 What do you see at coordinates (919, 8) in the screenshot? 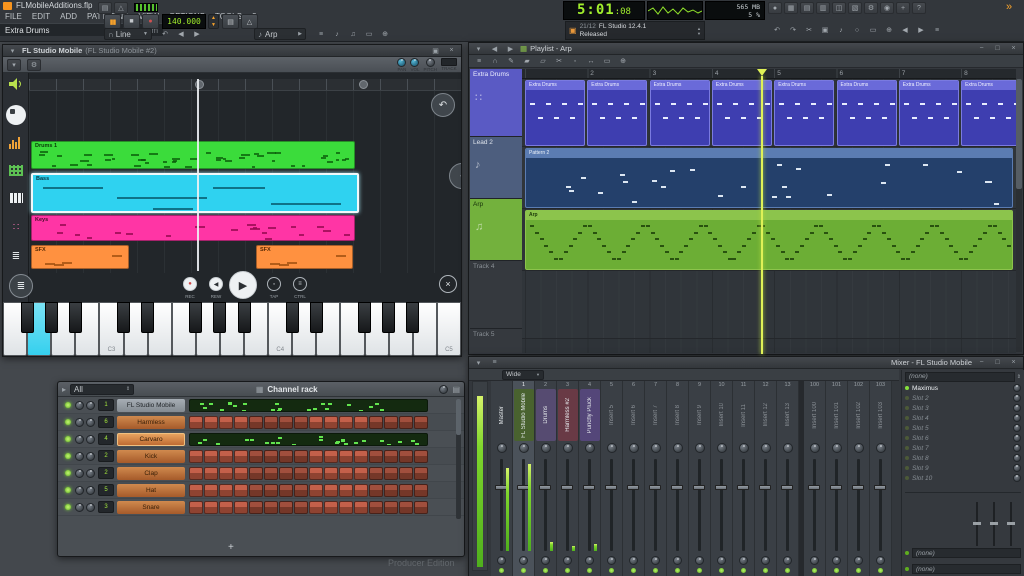
I see `help-icon: ?` at bounding box center [919, 8].